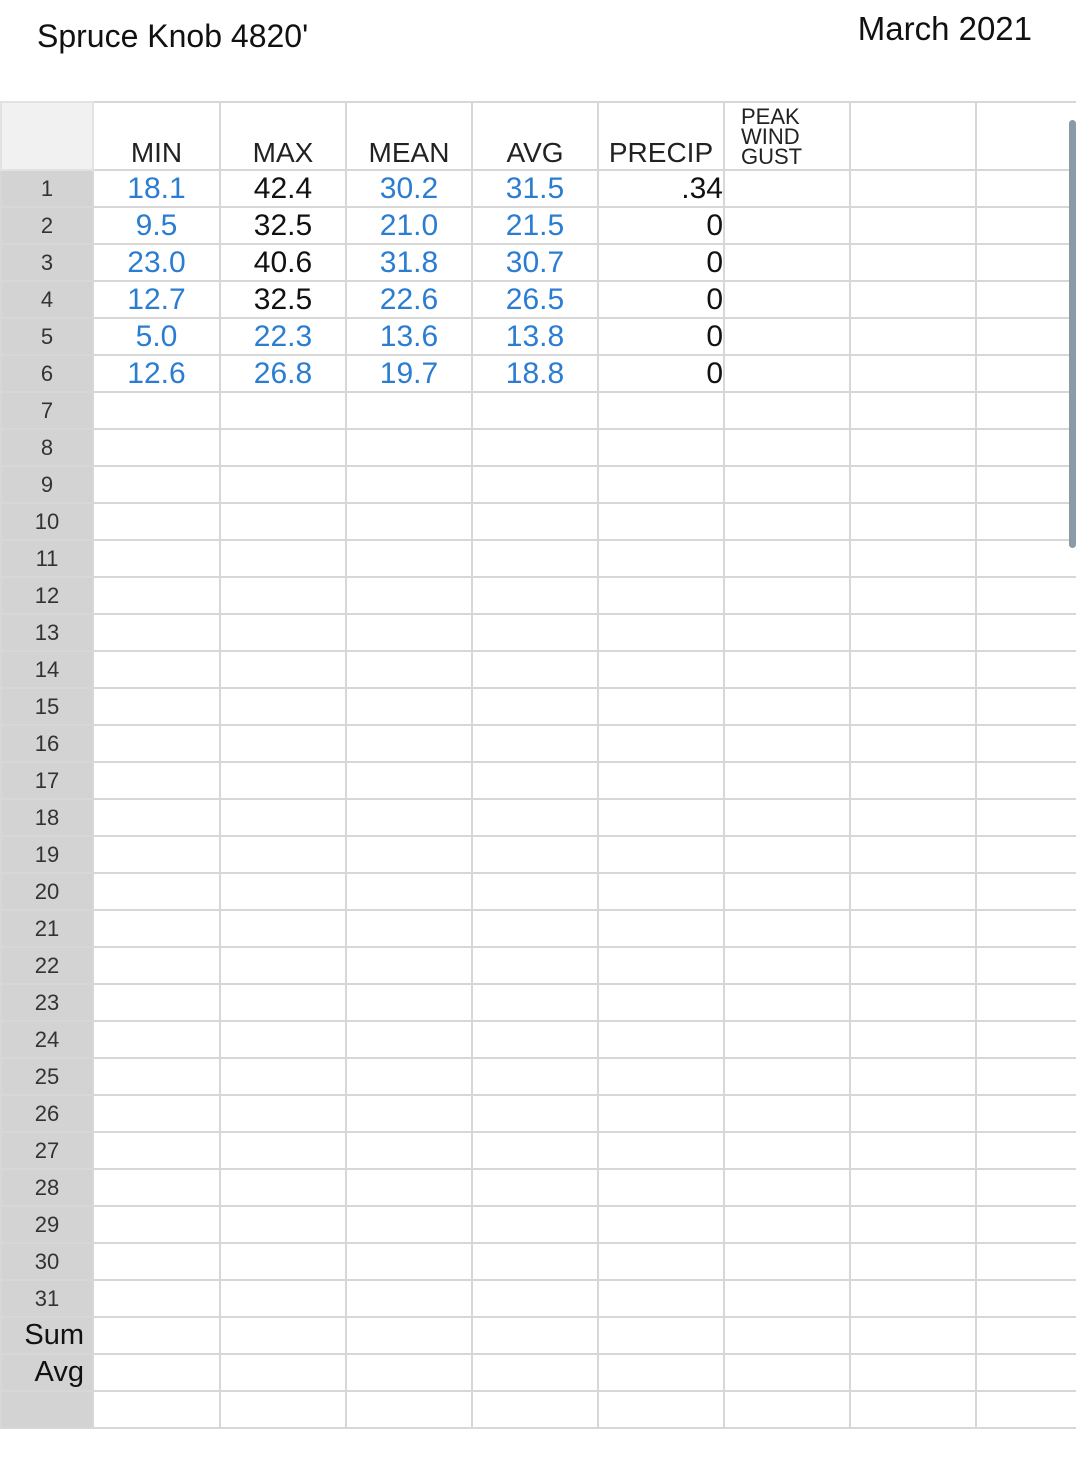 The width and height of the screenshot is (1076, 1480). I want to click on row-header: 17, so click(47, 780).